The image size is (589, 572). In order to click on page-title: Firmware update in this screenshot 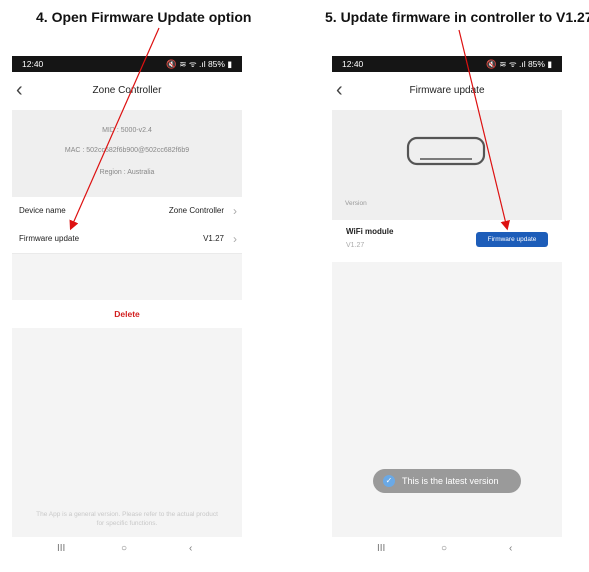, I will do `click(447, 90)`.